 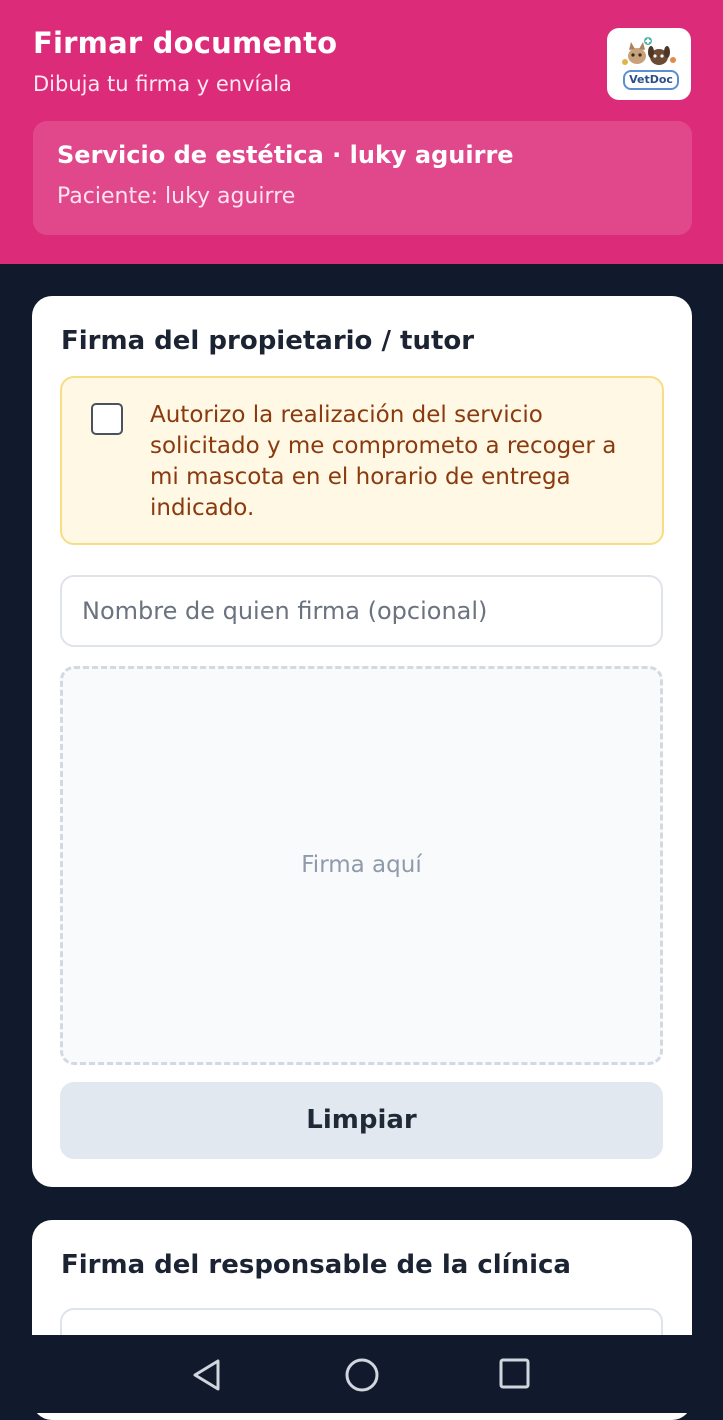 What do you see at coordinates (316, 1265) in the screenshot?
I see `clinic-section-title: Firma del responsable de la clínica` at bounding box center [316, 1265].